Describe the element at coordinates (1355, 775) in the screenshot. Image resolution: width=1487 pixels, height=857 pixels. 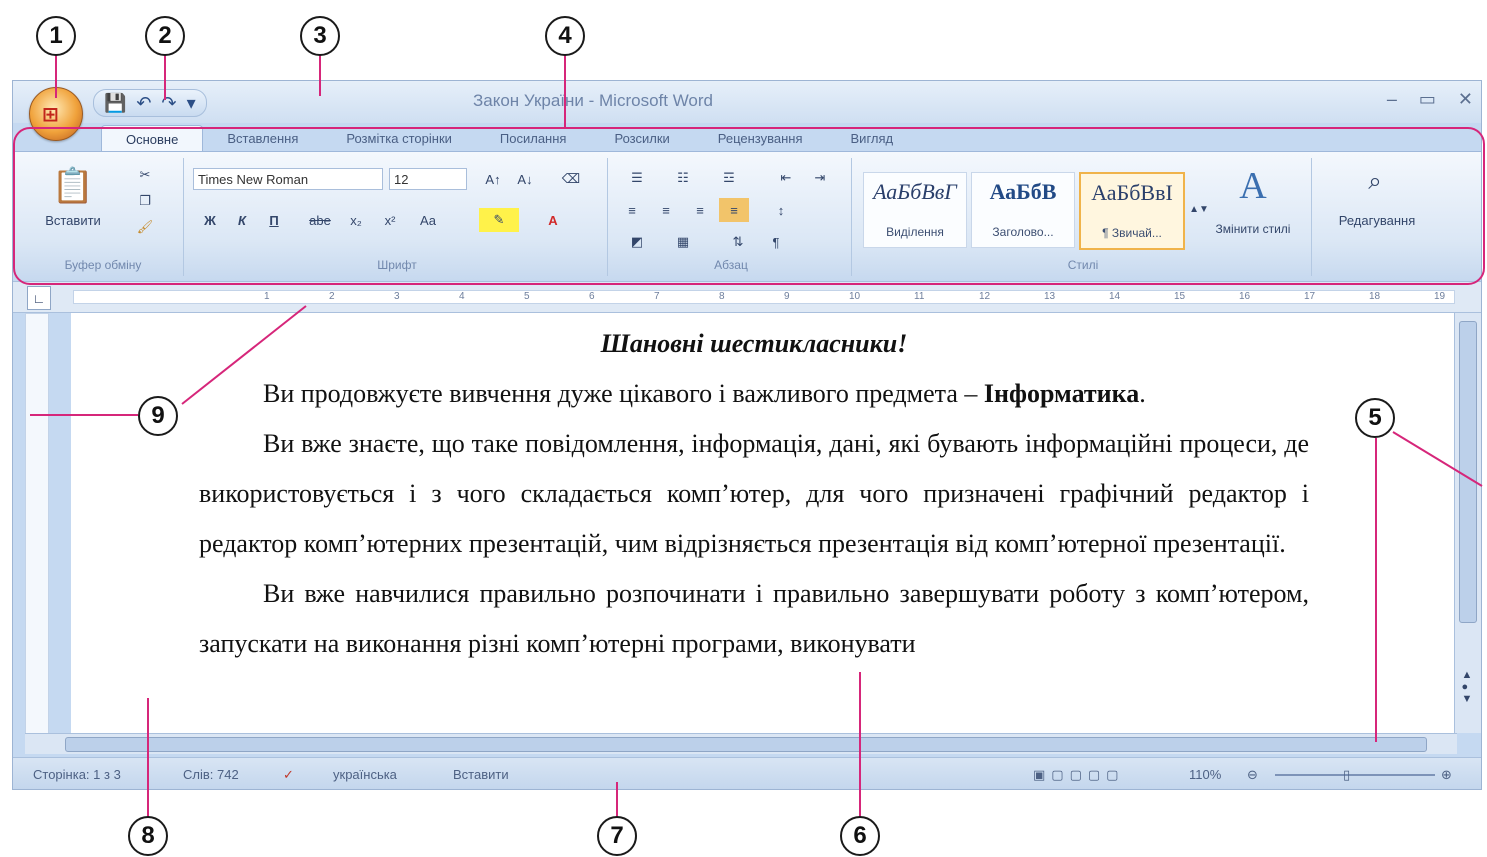
I see `zoom-slider` at that location.